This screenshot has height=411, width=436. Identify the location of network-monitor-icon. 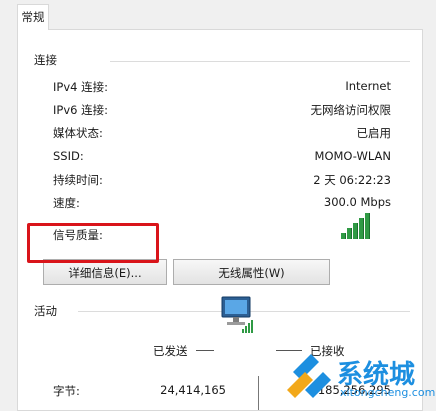
(237, 315).